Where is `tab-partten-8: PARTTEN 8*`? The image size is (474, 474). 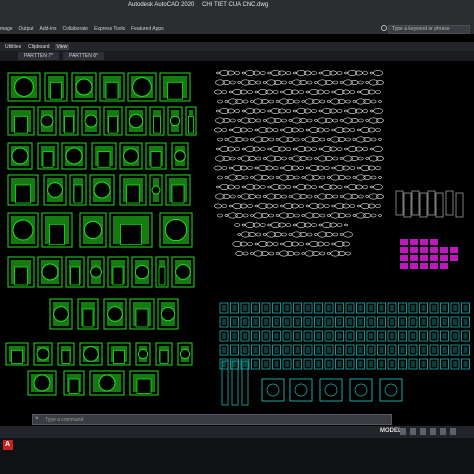
tab-partten-8: PARTTEN 8* is located at coordinates (83, 56).